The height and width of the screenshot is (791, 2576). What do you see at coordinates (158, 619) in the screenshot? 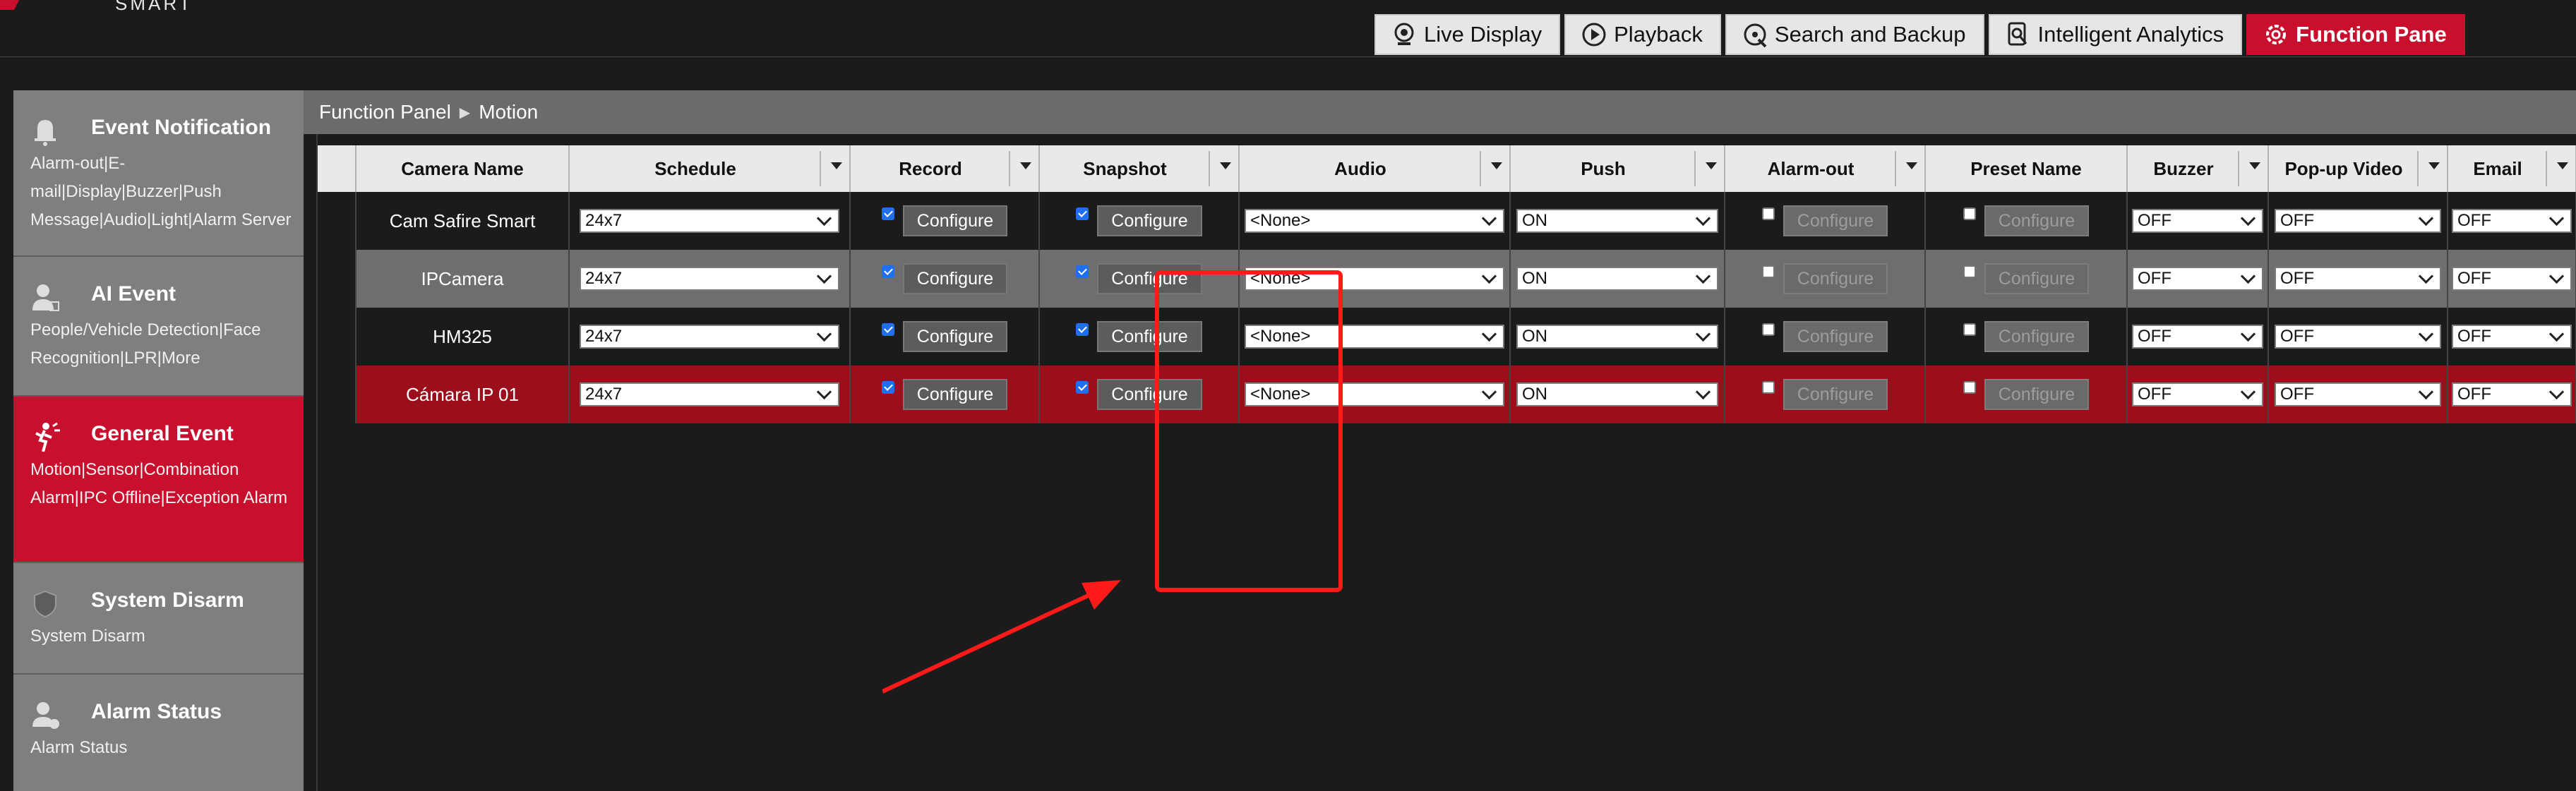
I see `sidebar-item-system-disarm: System Disarm System Disarm` at bounding box center [158, 619].